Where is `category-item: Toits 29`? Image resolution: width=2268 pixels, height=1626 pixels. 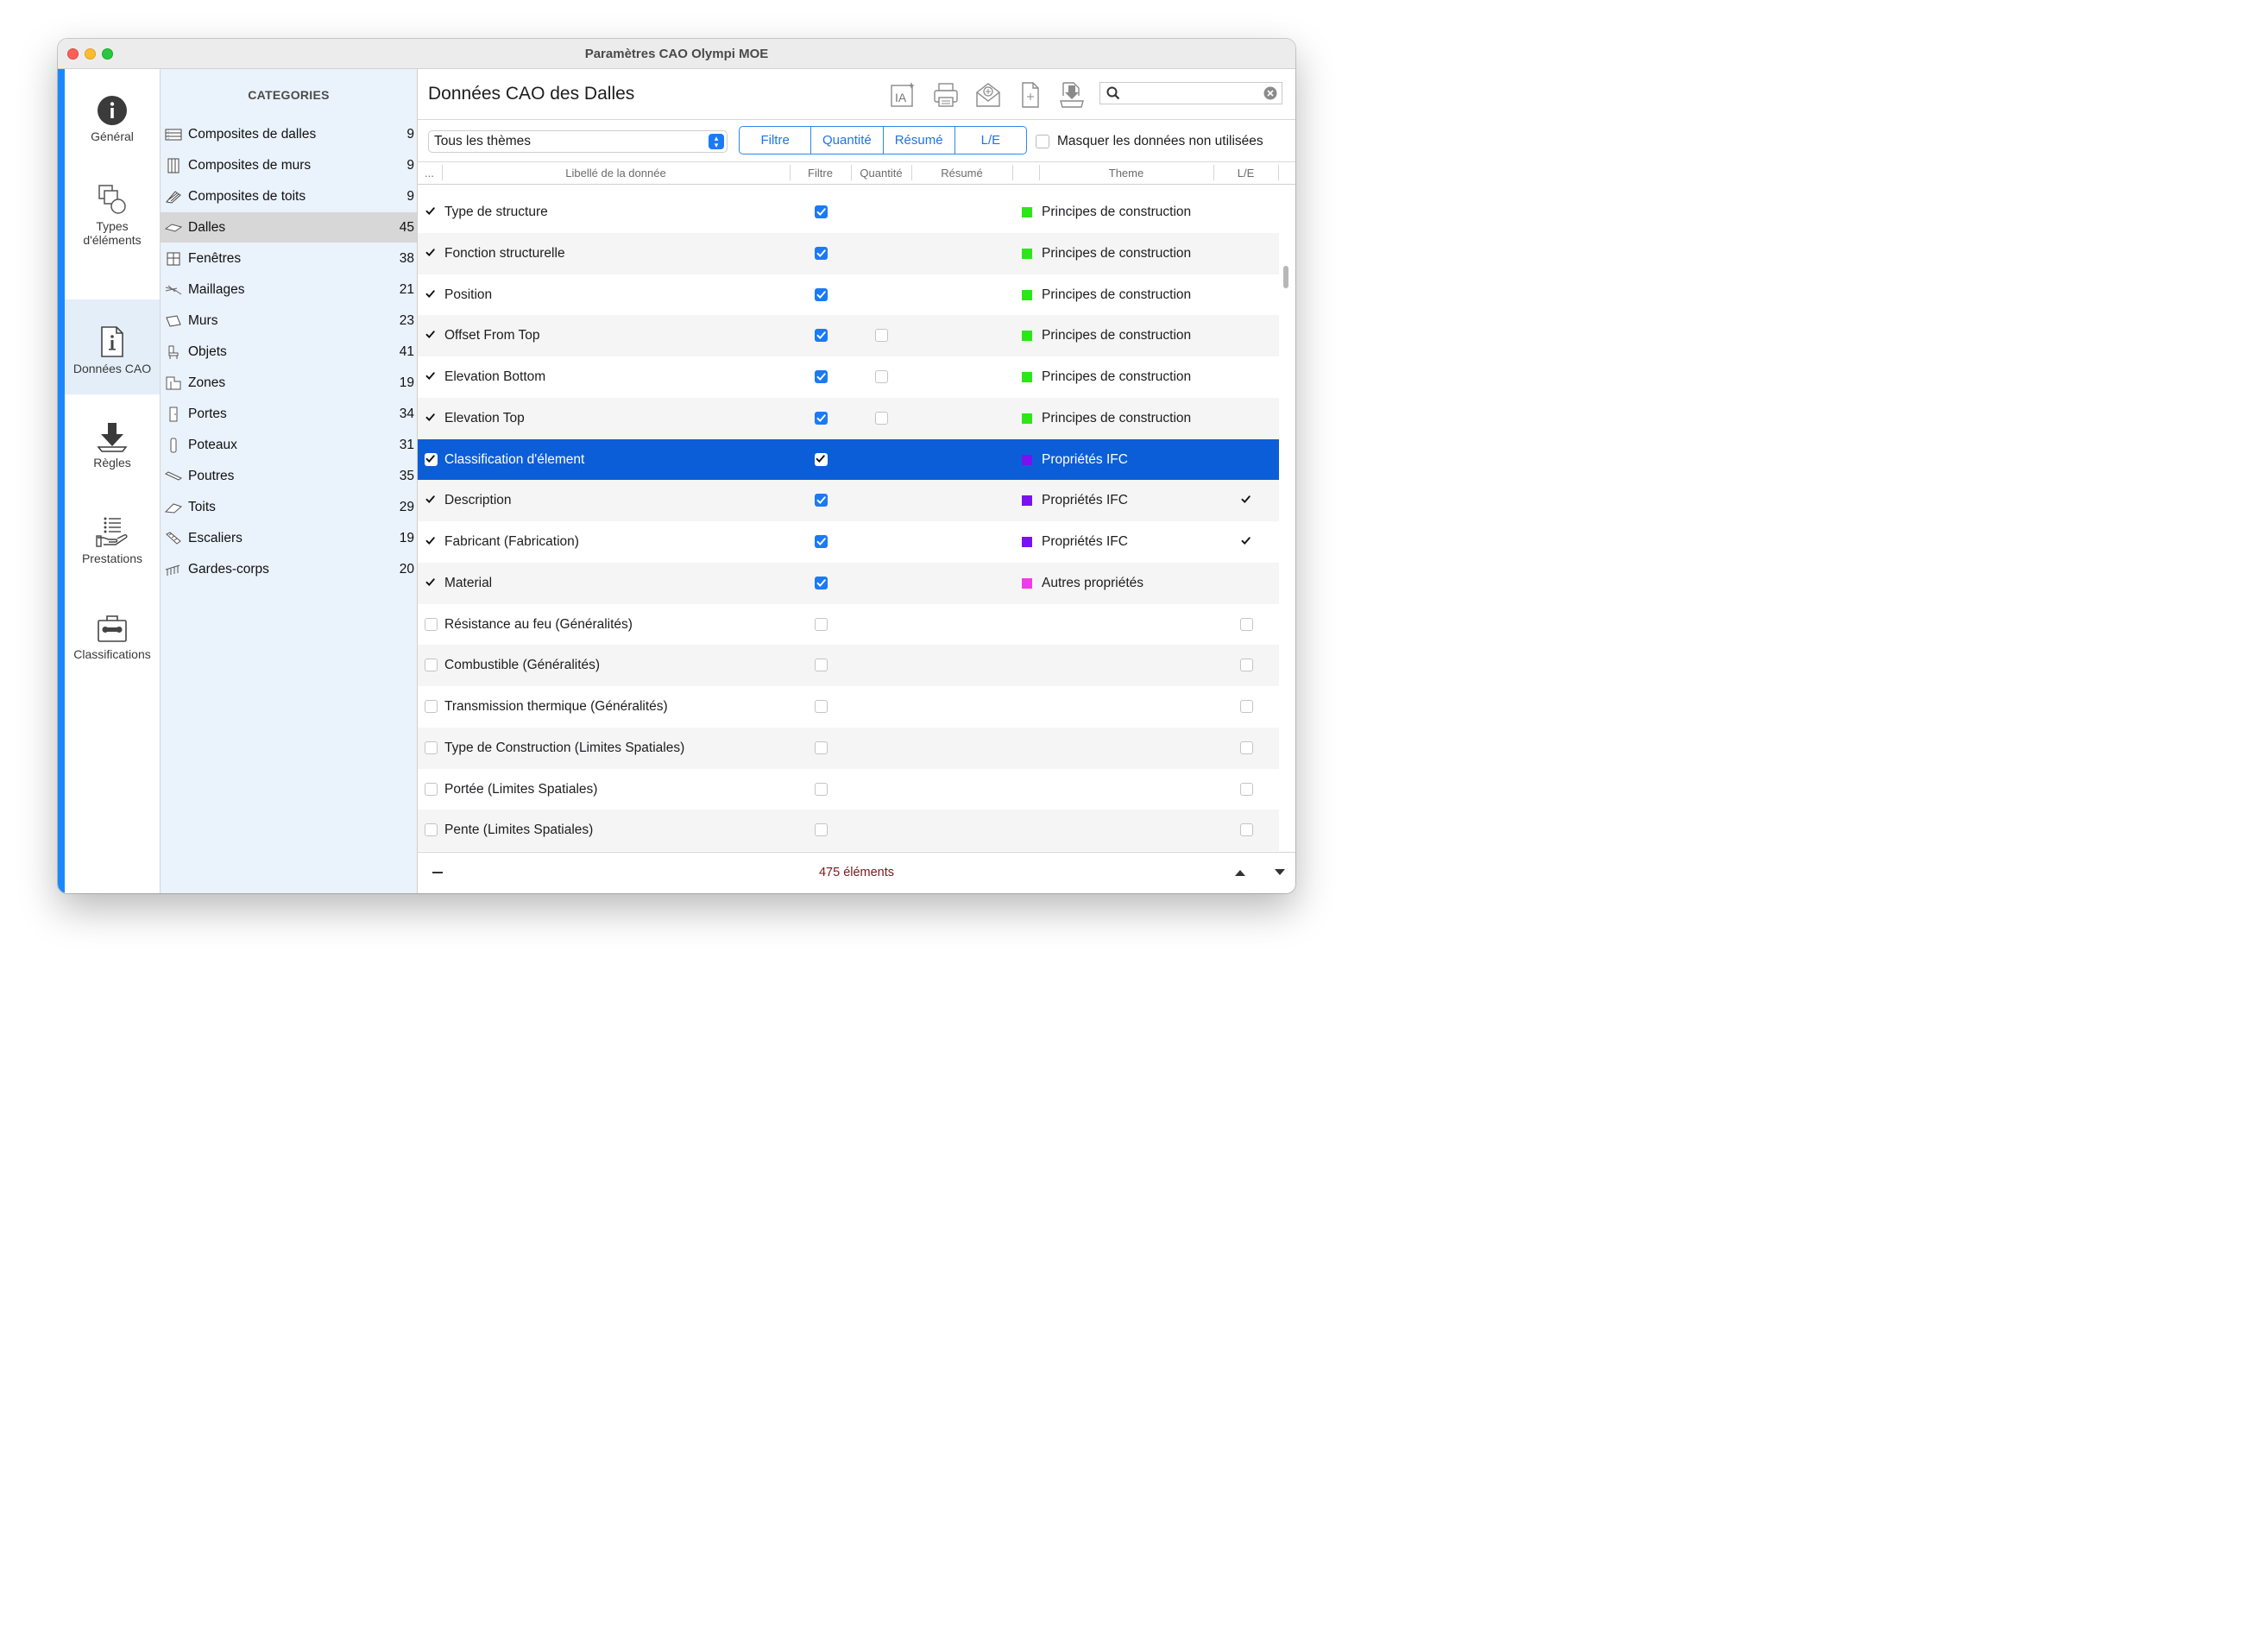
category-item: Toits 29 is located at coordinates (289, 507).